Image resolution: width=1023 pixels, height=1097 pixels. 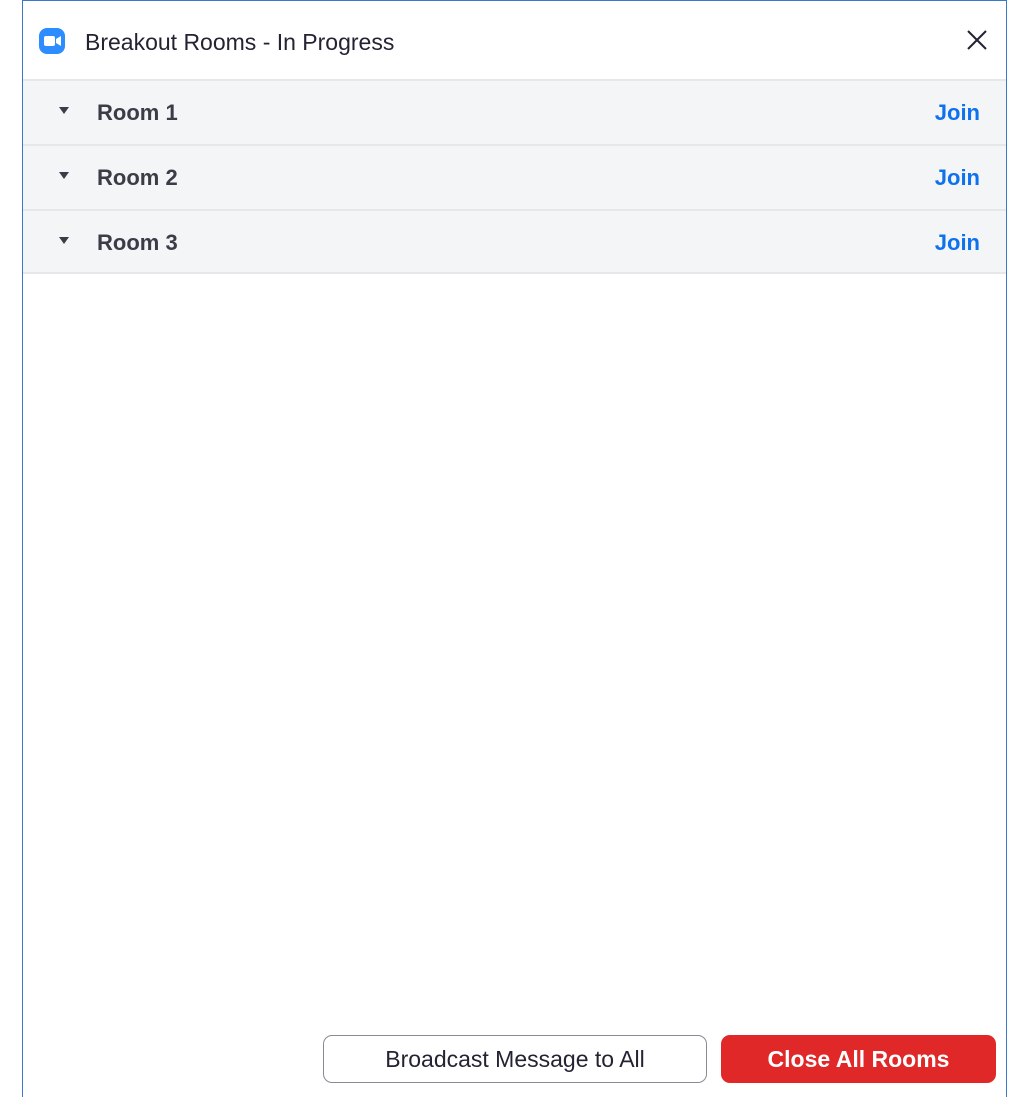 What do you see at coordinates (515, 1059) in the screenshot?
I see `broadcast-message-button: Broadcast Message to All` at bounding box center [515, 1059].